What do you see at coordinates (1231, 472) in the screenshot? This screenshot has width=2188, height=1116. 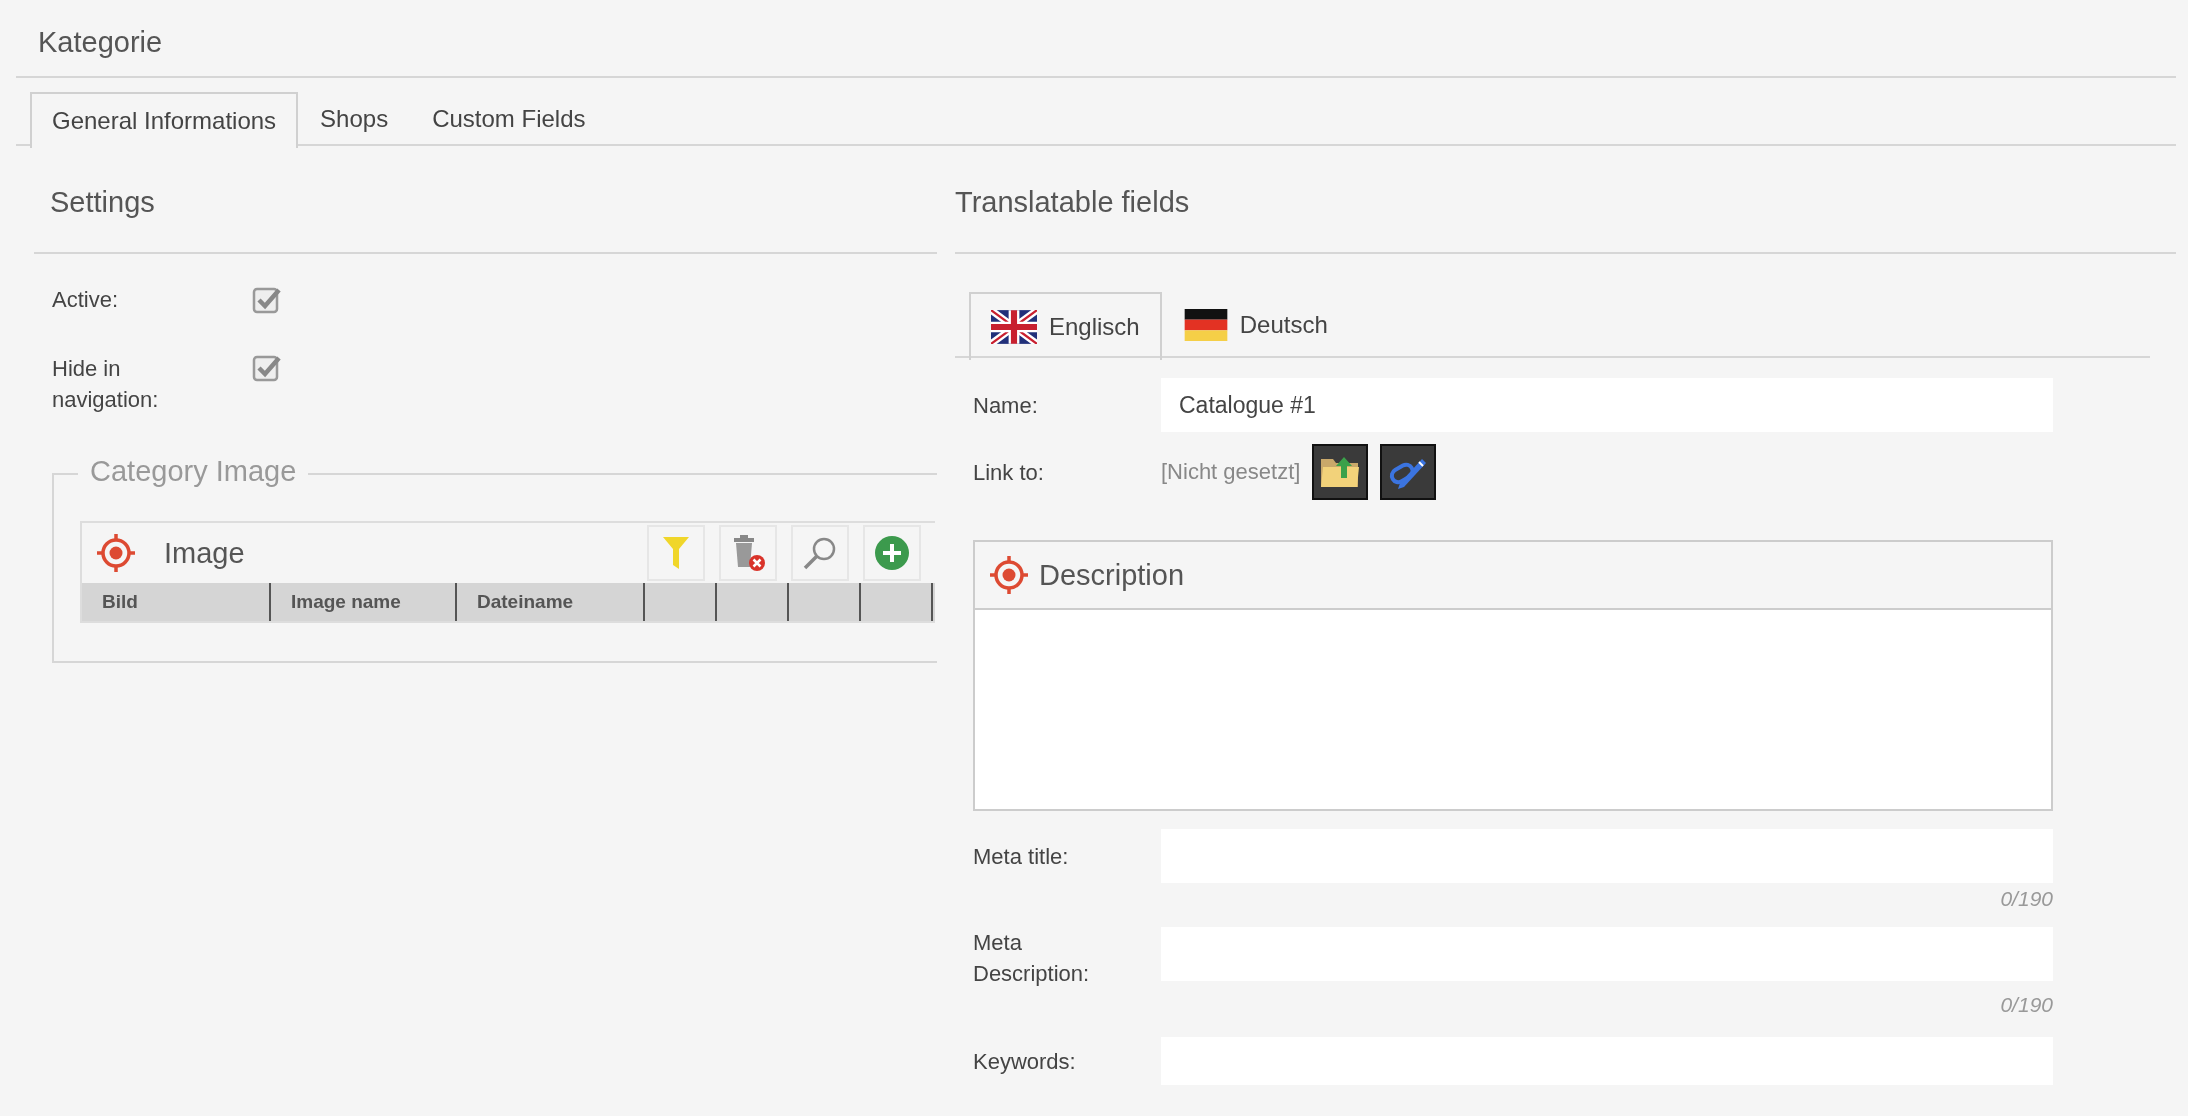 I see `link-value: [Nicht gesetzt]` at bounding box center [1231, 472].